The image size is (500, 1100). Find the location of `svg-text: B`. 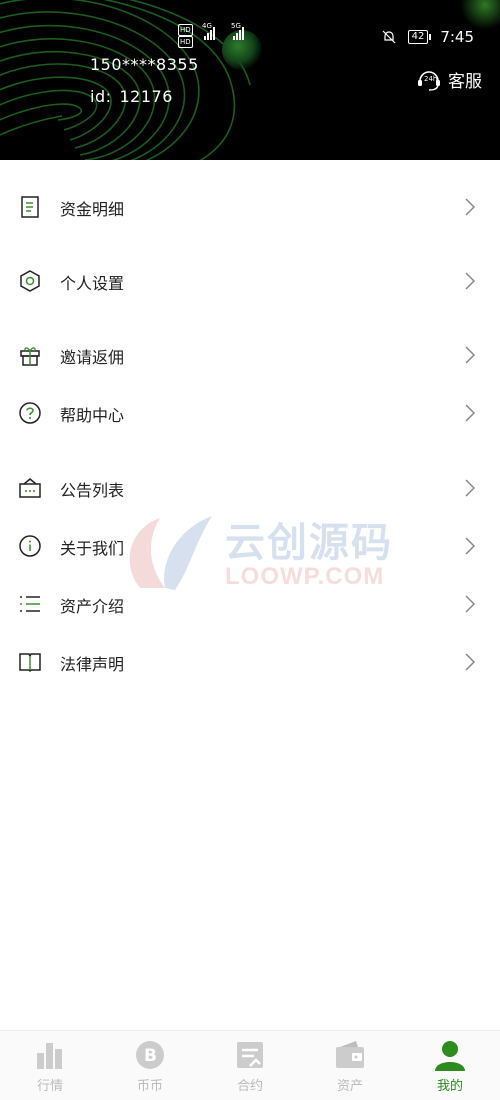

svg-text: B is located at coordinates (150, 1056).